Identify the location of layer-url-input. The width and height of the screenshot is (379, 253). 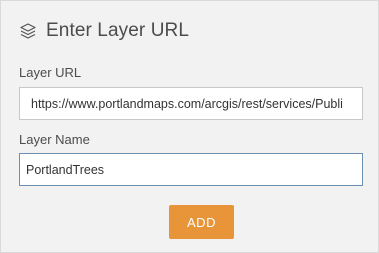
(191, 103).